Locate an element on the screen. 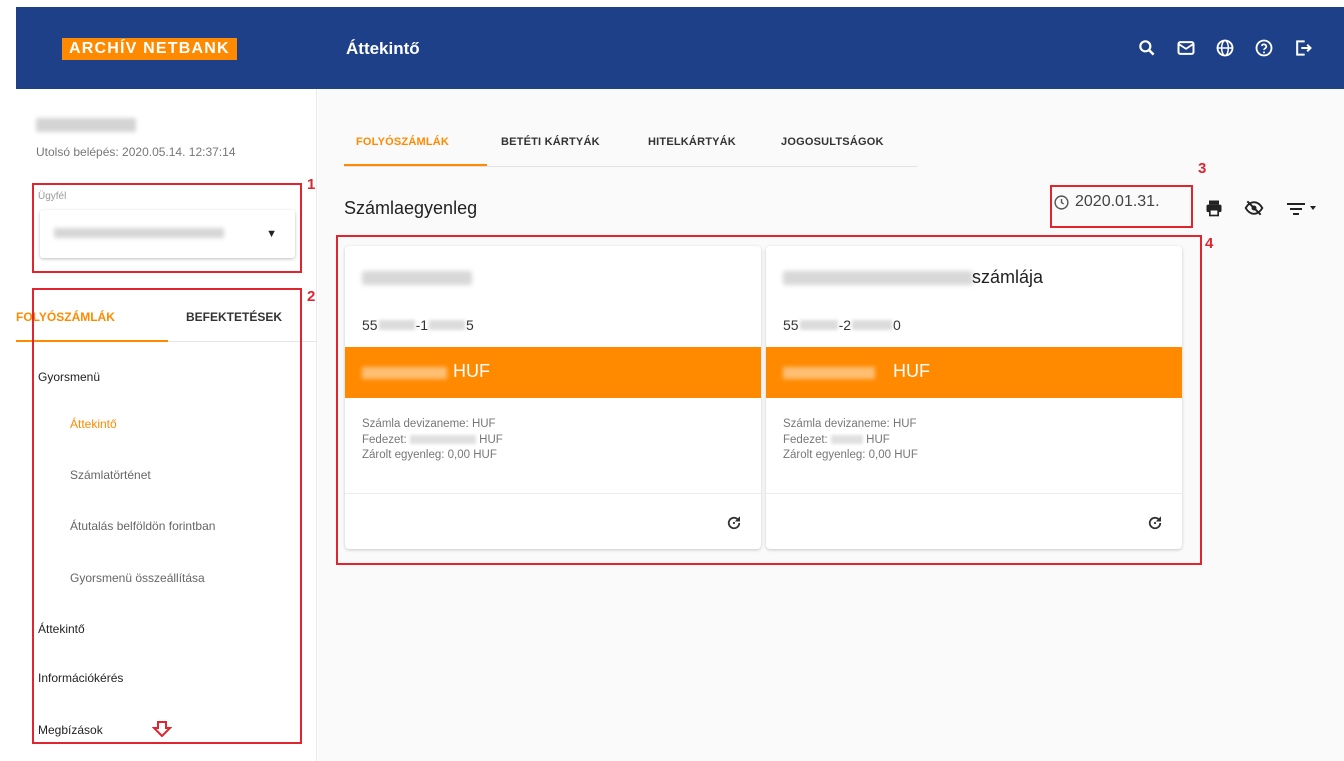 The width and height of the screenshot is (1344, 761). logo: ARCHÍV NETBANK is located at coordinates (149, 49).